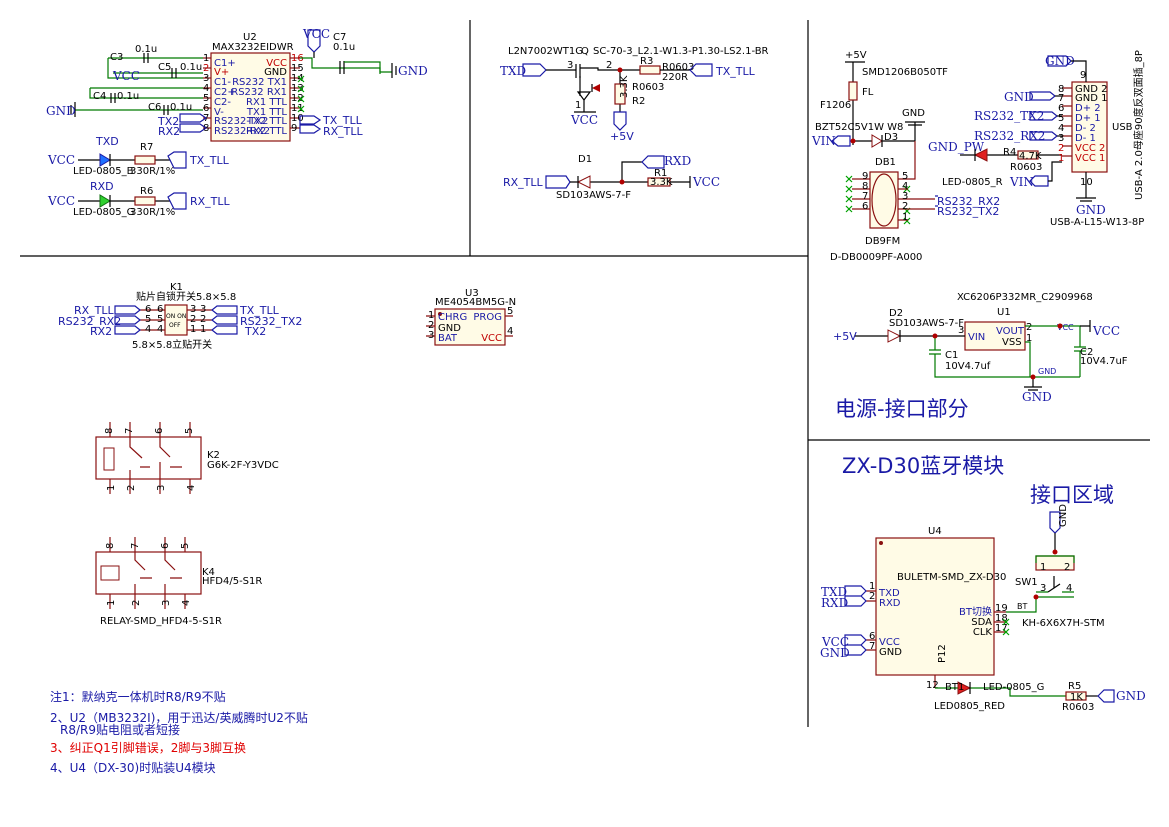 The width and height of the screenshot is (1169, 827). I want to click on r5-package: R0603, so click(1078, 707).